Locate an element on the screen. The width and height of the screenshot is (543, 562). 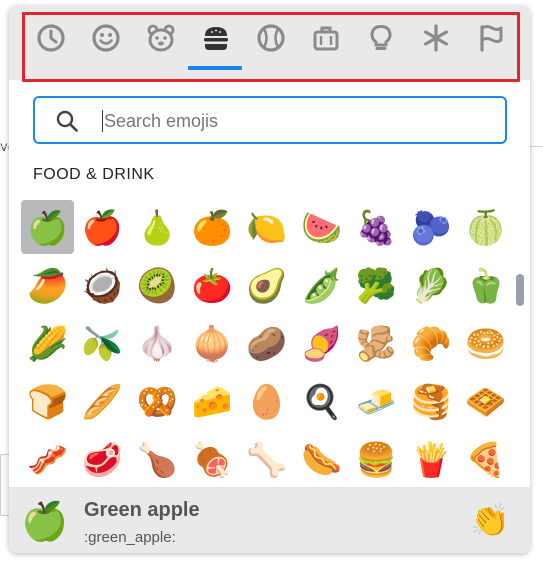
clock-icon is located at coordinates (51, 38).